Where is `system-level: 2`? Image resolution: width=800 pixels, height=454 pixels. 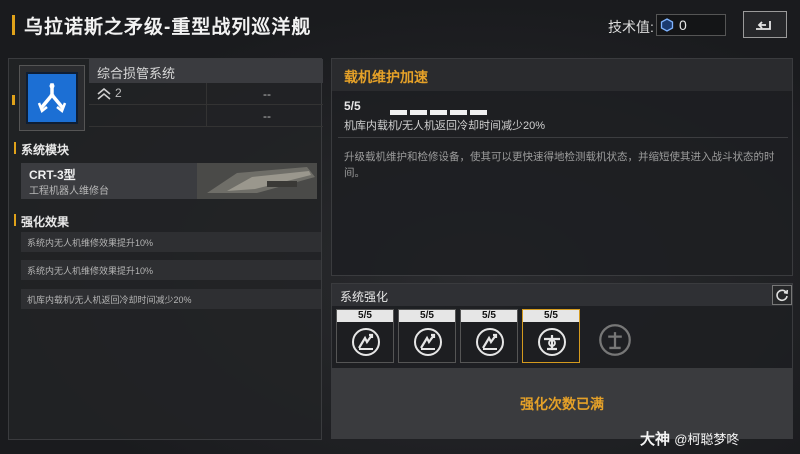 system-level: 2 is located at coordinates (118, 93).